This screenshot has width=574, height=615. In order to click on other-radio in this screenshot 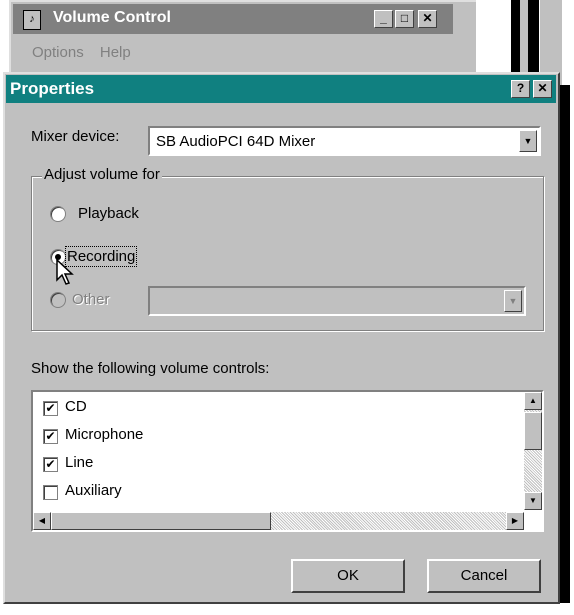, I will do `click(58, 300)`.